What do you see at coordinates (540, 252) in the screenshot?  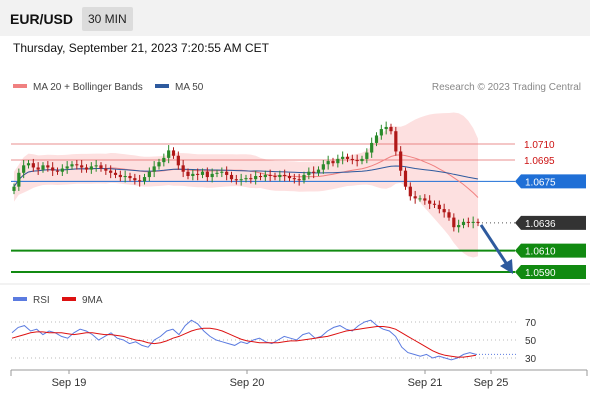 I see `support-label-4: 1.0610` at bounding box center [540, 252].